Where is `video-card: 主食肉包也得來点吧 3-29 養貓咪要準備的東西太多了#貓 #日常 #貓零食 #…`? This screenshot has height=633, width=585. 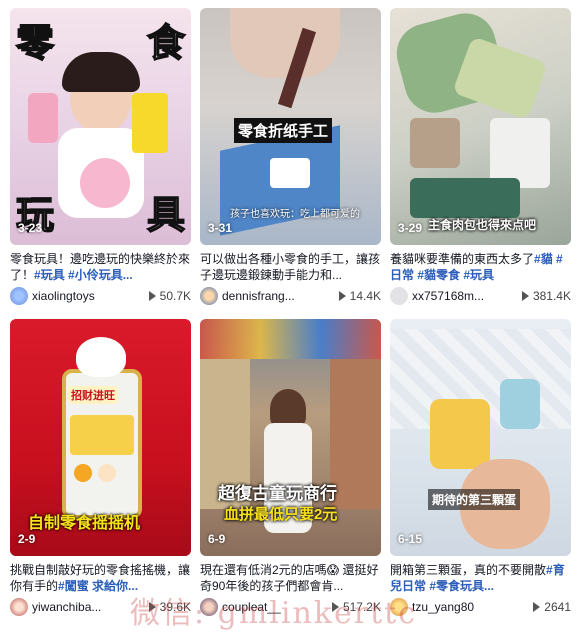
video-card: 主食肉包也得來点吧 3-29 養貓咪要準備的東西太多了#貓 #日常 #貓零食 #… is located at coordinates (480, 160).